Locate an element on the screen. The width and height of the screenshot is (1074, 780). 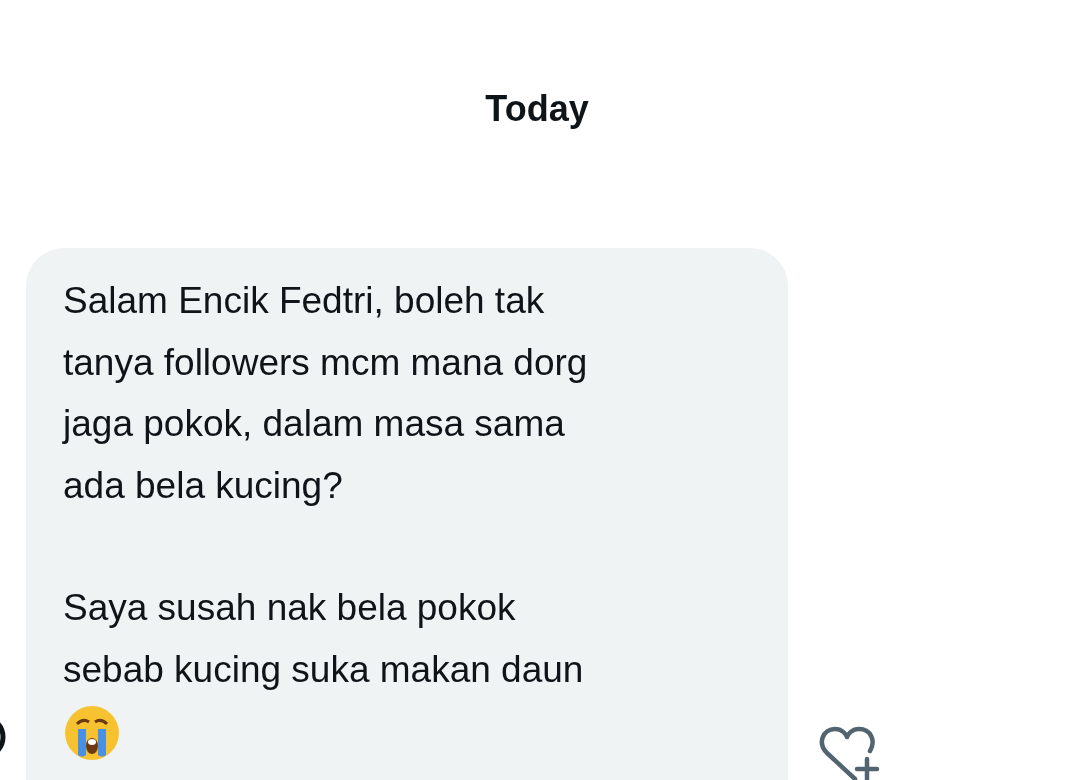
message-text: Saya susah nak bela pokok sebab kucing suka makan daun is located at coordinates (324, 639).